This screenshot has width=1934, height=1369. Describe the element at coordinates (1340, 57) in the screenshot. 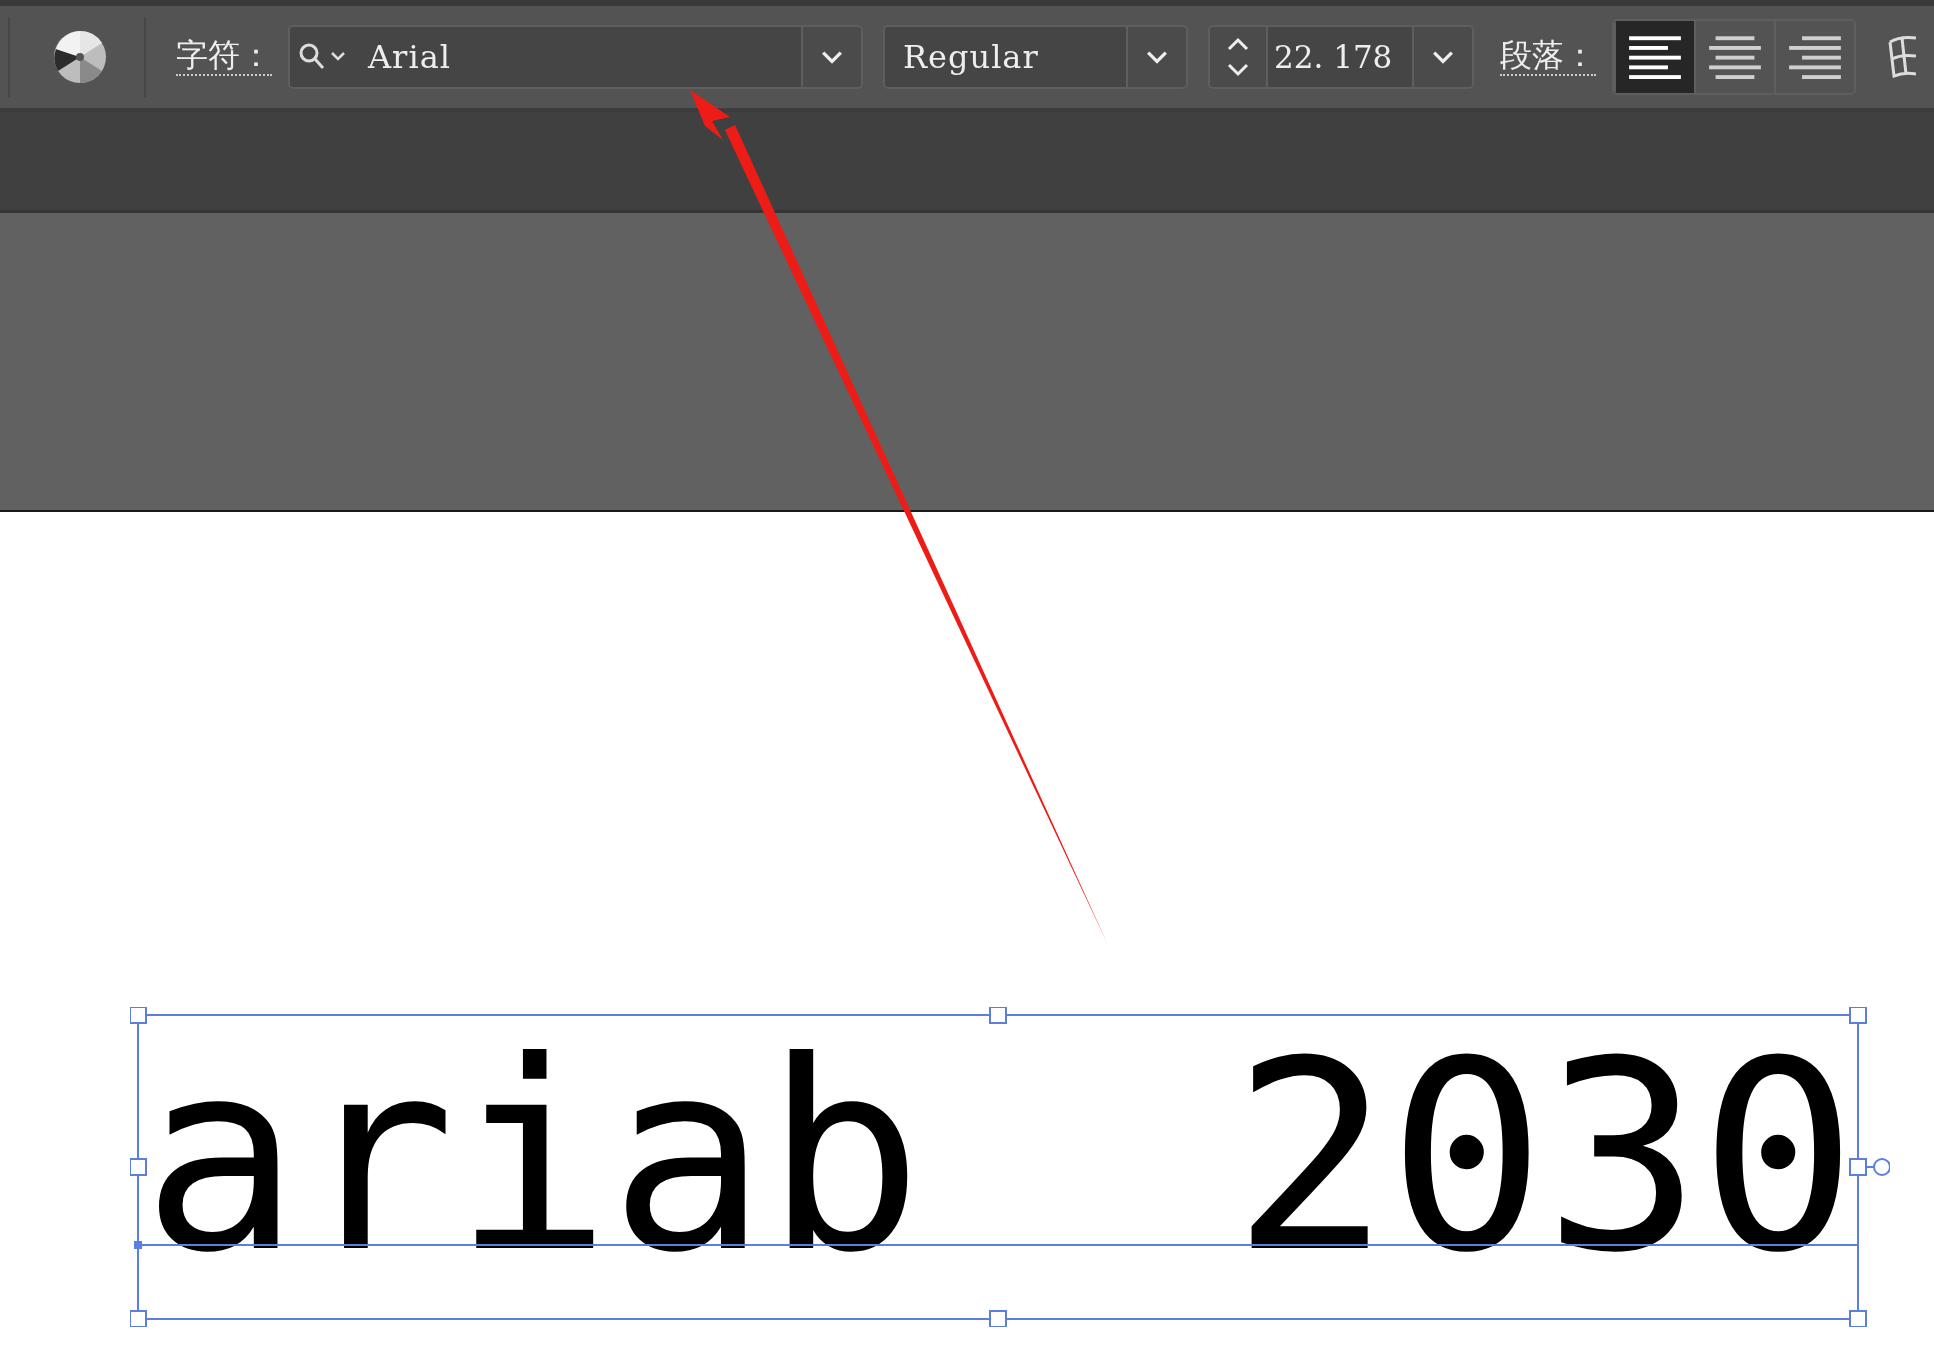

I see `font-size-field: 22. 178` at that location.